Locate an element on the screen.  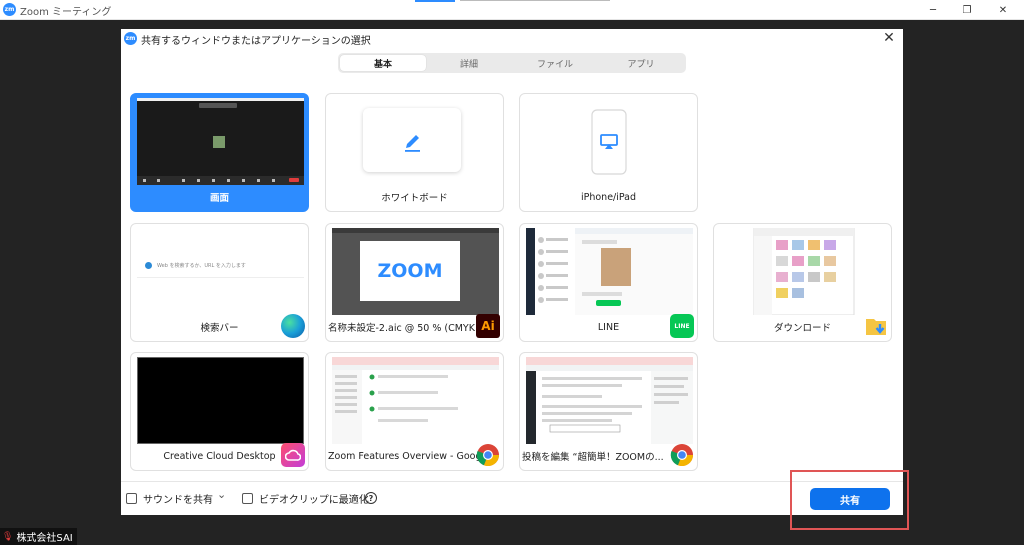
tile-label: ホワイトボード is located at coordinates (414, 198).